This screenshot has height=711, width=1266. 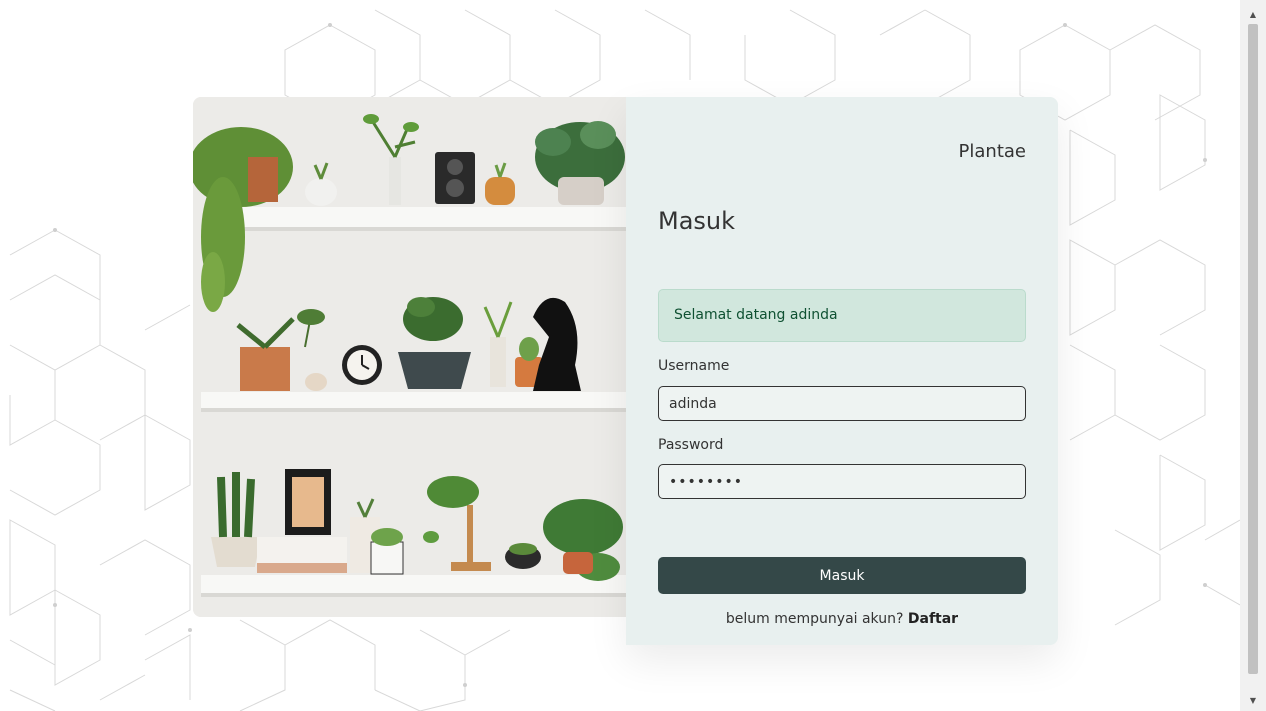 I want to click on username-field, so click(x=842, y=403).